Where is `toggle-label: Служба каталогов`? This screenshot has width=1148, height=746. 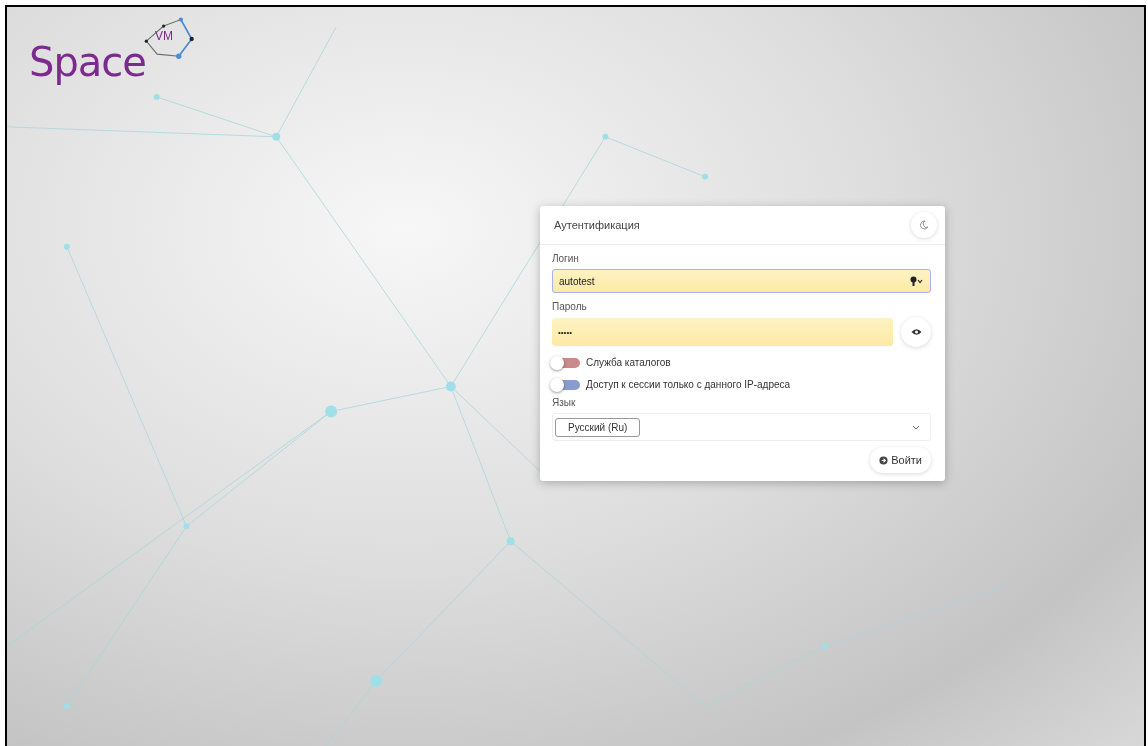
toggle-label: Служба каталогов is located at coordinates (628, 362).